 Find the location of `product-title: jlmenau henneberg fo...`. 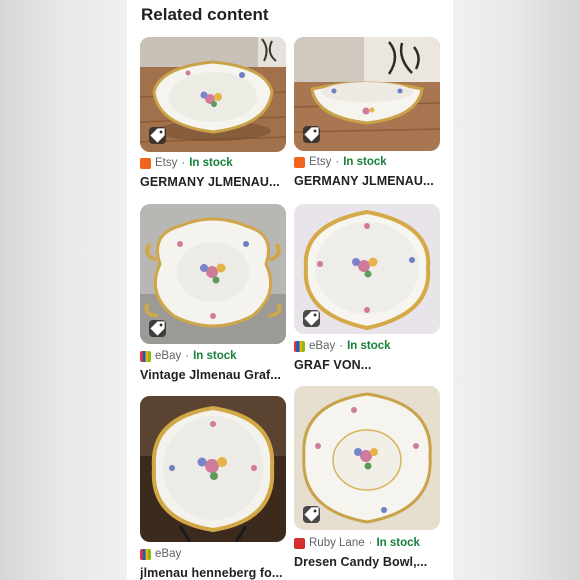

product-title: jlmenau henneberg fo... is located at coordinates (215, 573).